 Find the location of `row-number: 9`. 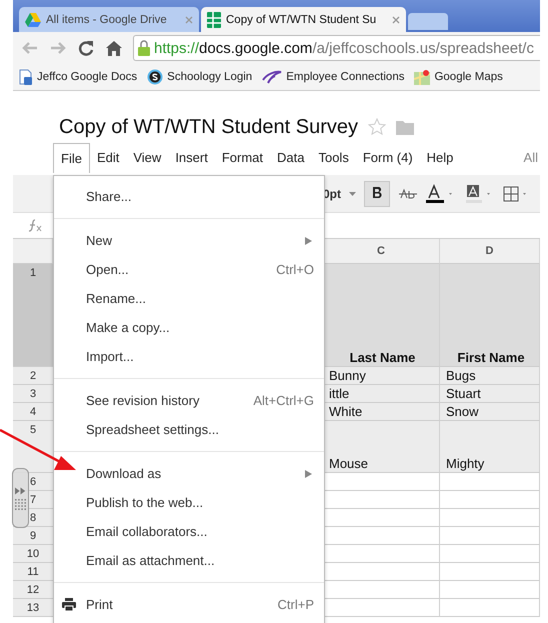

row-number: 9 is located at coordinates (33, 536).